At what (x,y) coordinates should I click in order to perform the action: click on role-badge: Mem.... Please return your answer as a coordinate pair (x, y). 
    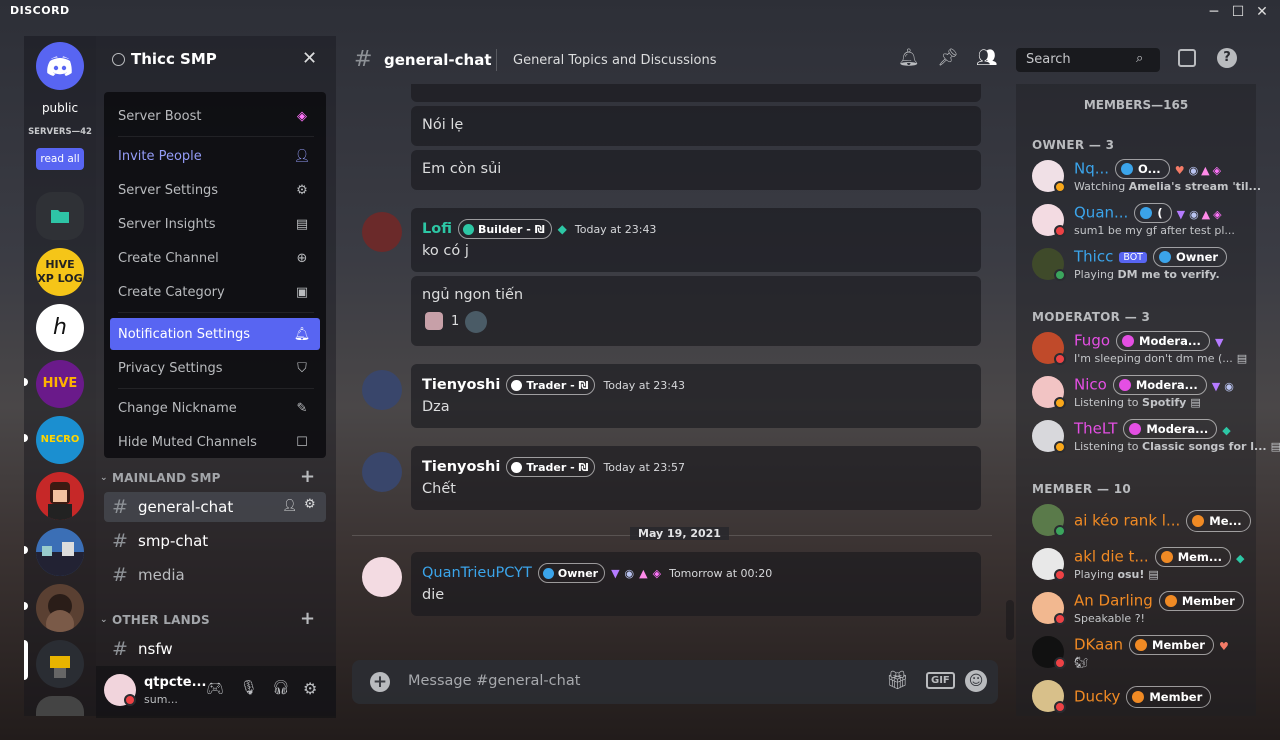
    Looking at the image, I should click on (1193, 557).